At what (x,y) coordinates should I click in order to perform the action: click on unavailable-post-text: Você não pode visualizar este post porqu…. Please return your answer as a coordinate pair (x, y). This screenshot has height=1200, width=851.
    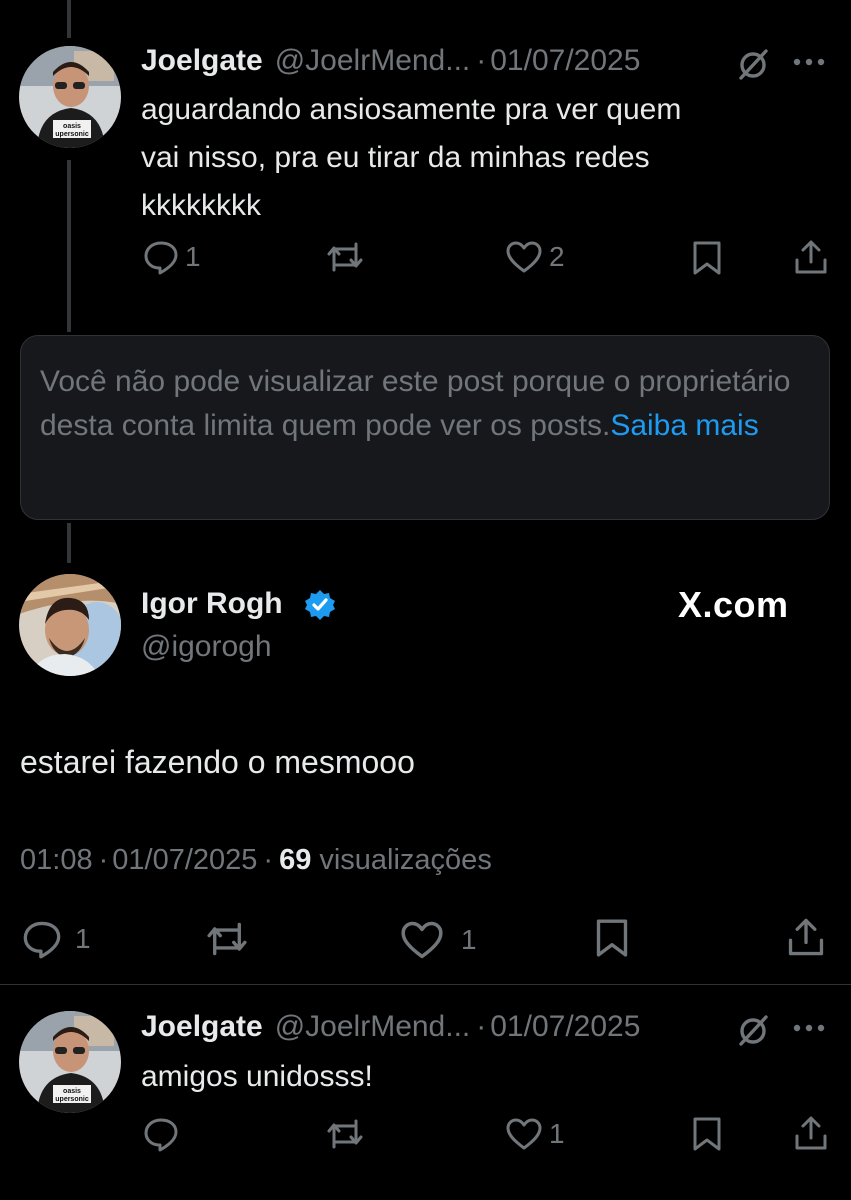
    Looking at the image, I should click on (425, 404).